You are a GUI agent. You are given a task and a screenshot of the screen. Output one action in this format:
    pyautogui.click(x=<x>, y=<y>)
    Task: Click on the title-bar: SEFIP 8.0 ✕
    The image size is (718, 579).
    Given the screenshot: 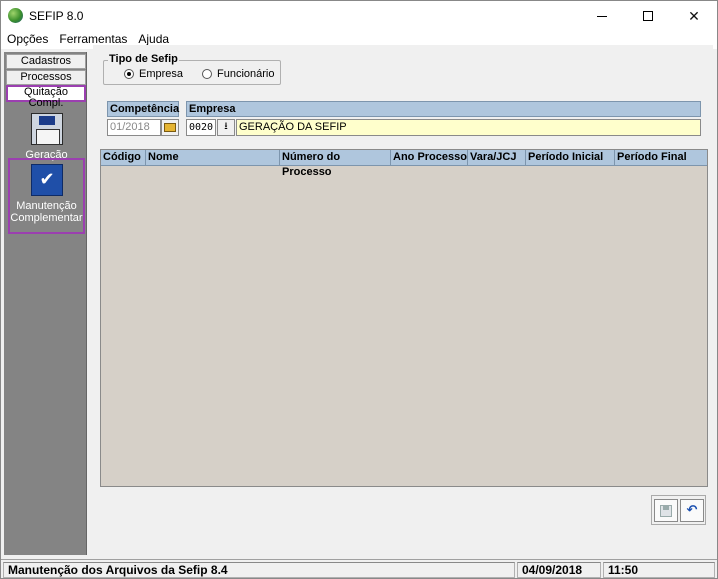 What is the action you would take?
    pyautogui.click(x=359, y=16)
    